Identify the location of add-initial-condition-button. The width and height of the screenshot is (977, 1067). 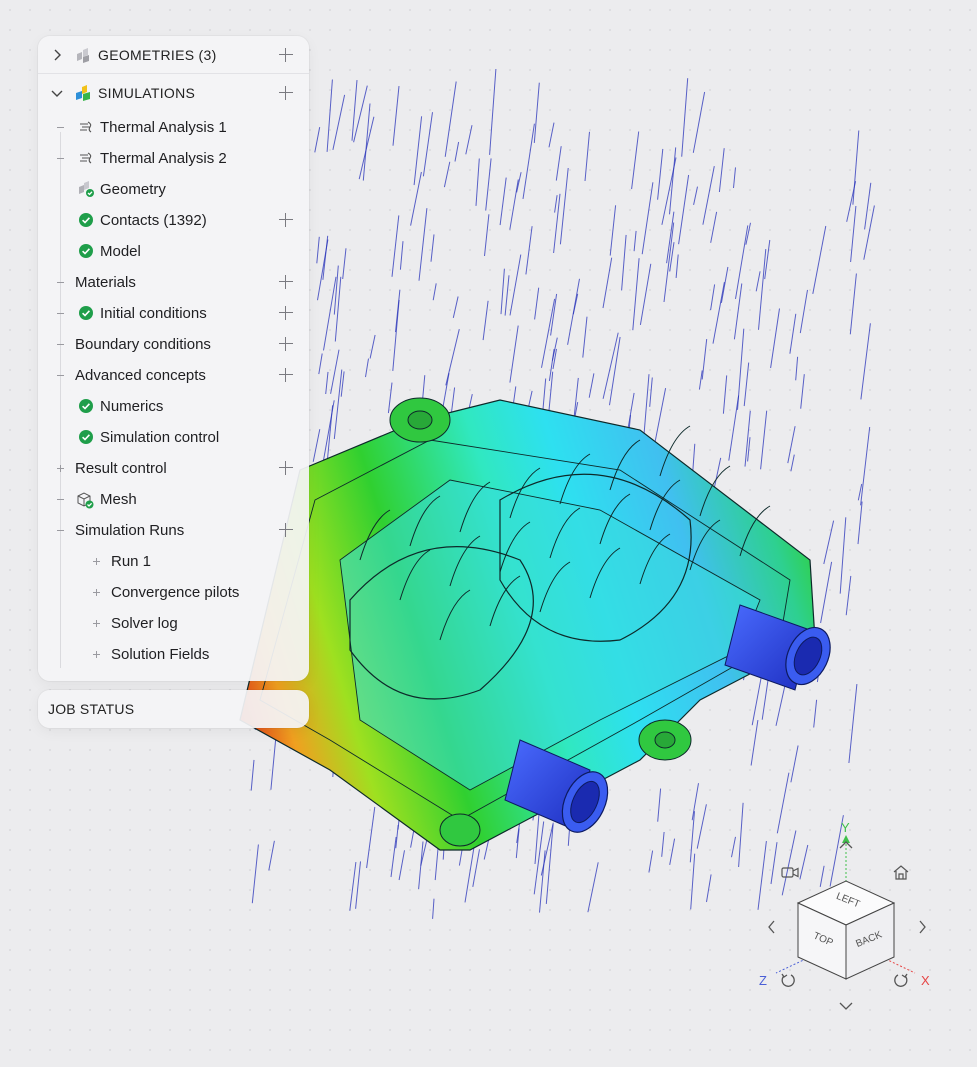
(286, 313).